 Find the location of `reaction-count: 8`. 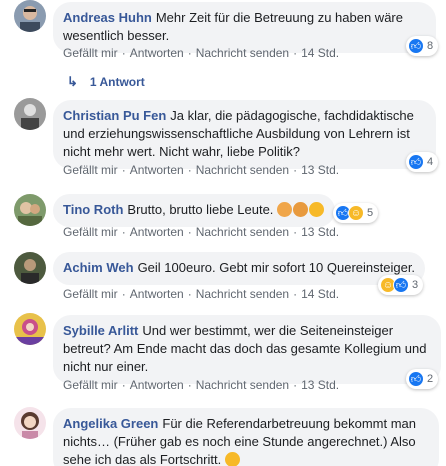

reaction-count: 8 is located at coordinates (430, 46).